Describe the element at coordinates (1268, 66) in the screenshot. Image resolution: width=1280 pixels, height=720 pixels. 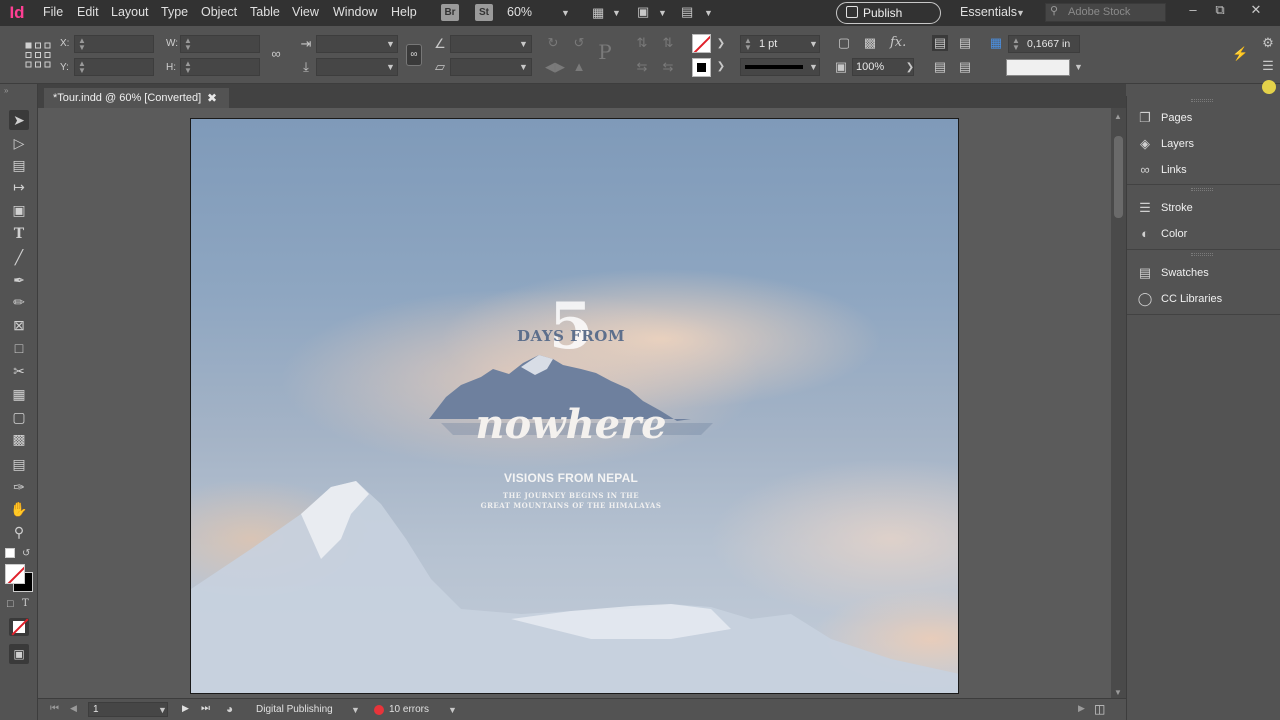
I see `control-menu-icon: ☰` at that location.